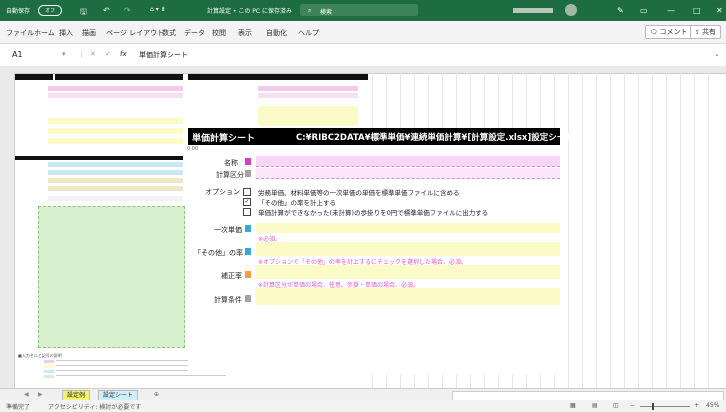 Image resolution: width=726 pixels, height=412 pixels. I want to click on primary-field, so click(408, 228).